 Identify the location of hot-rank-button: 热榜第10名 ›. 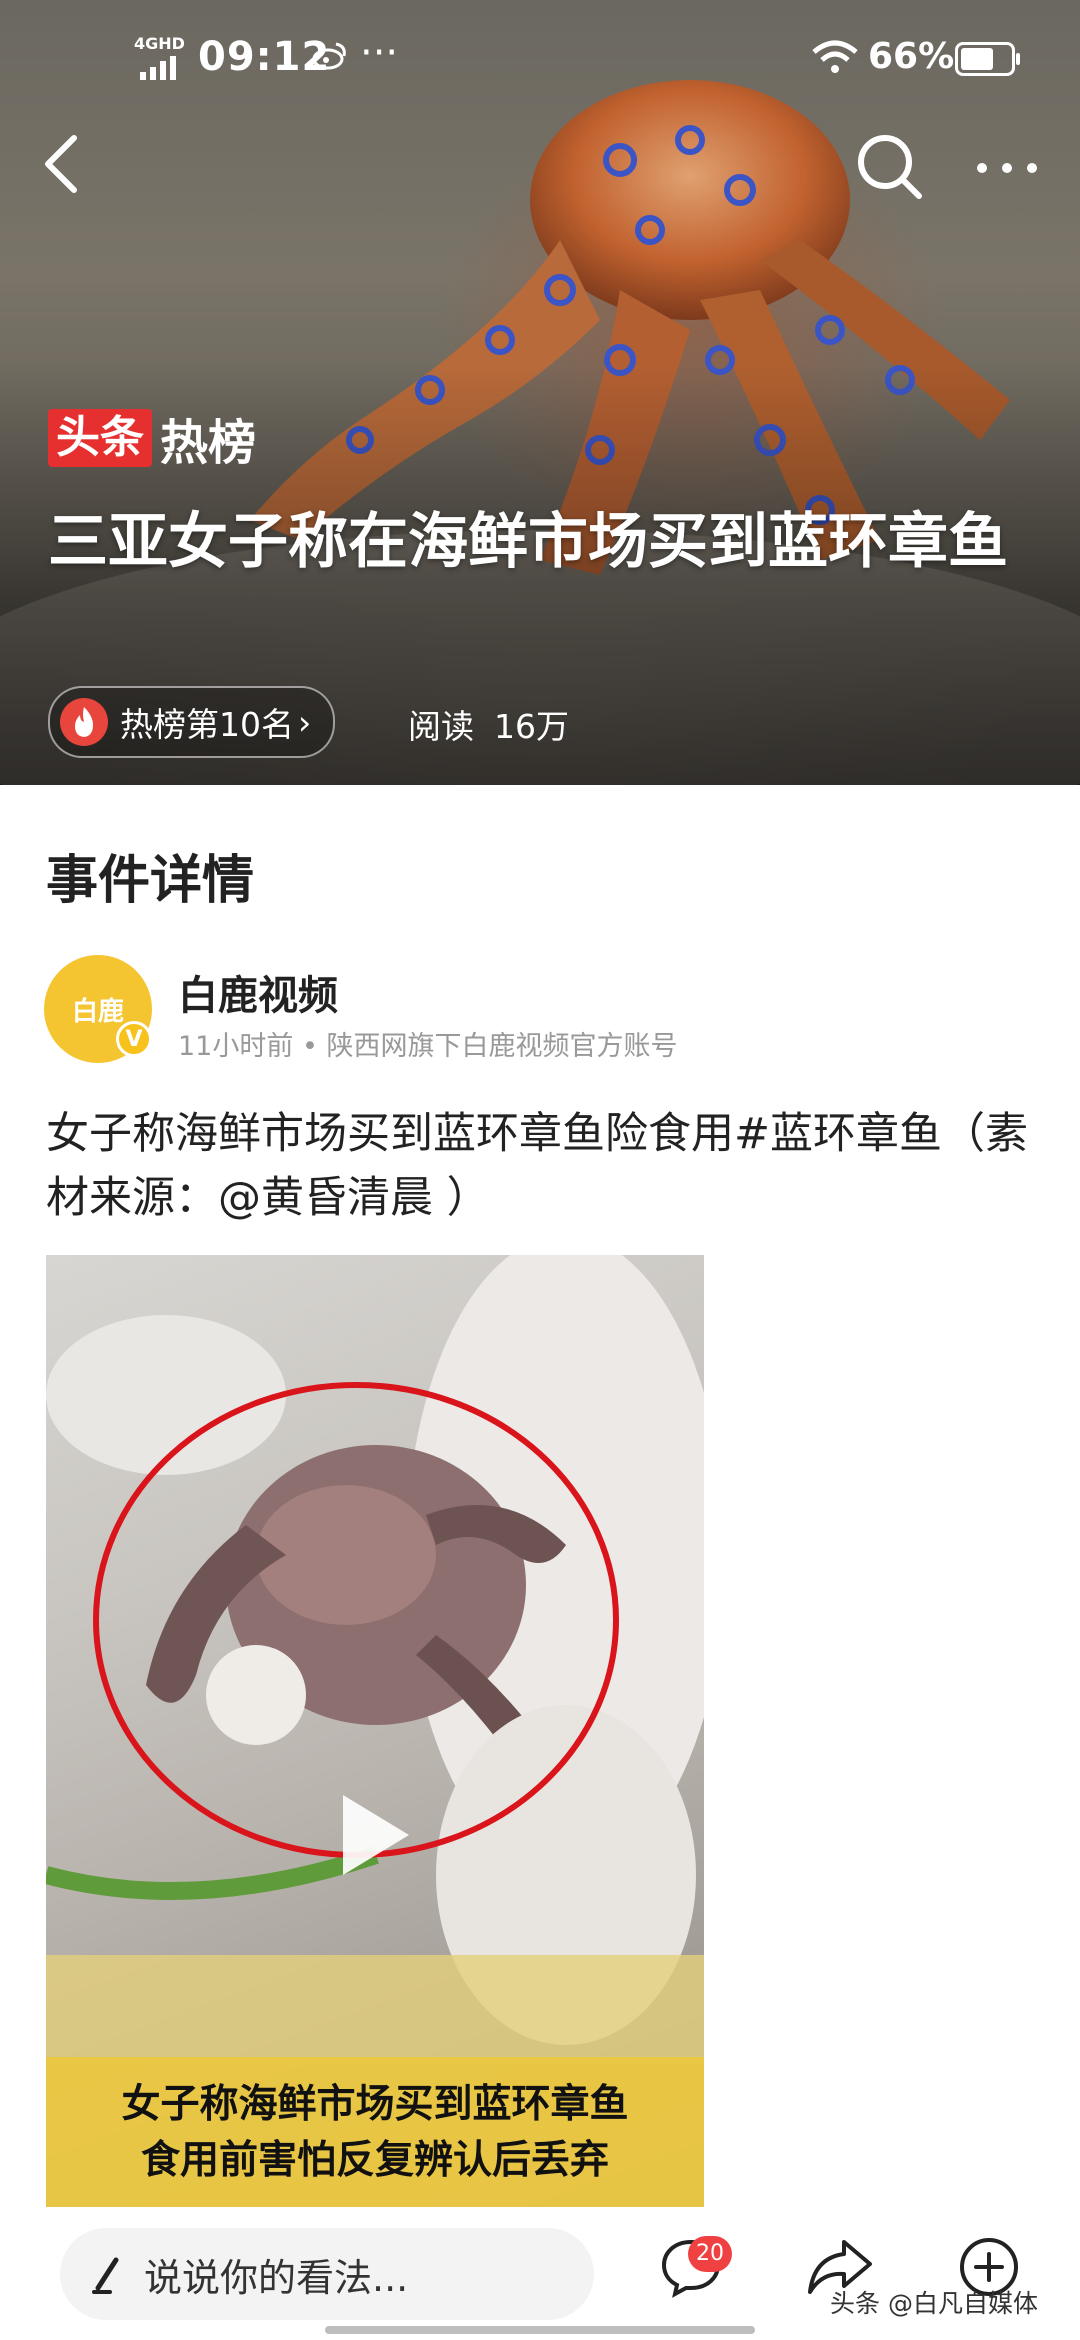
(192, 722).